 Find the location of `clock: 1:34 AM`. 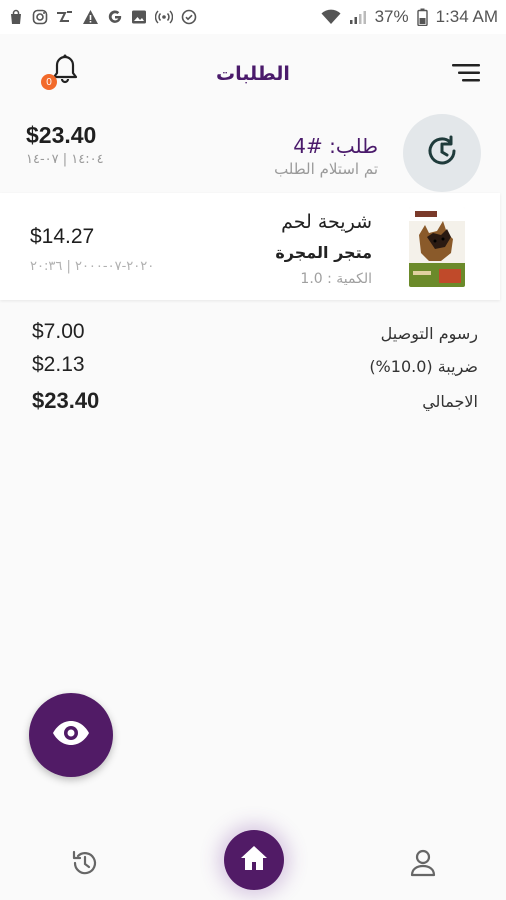

clock: 1:34 AM is located at coordinates (466, 16).